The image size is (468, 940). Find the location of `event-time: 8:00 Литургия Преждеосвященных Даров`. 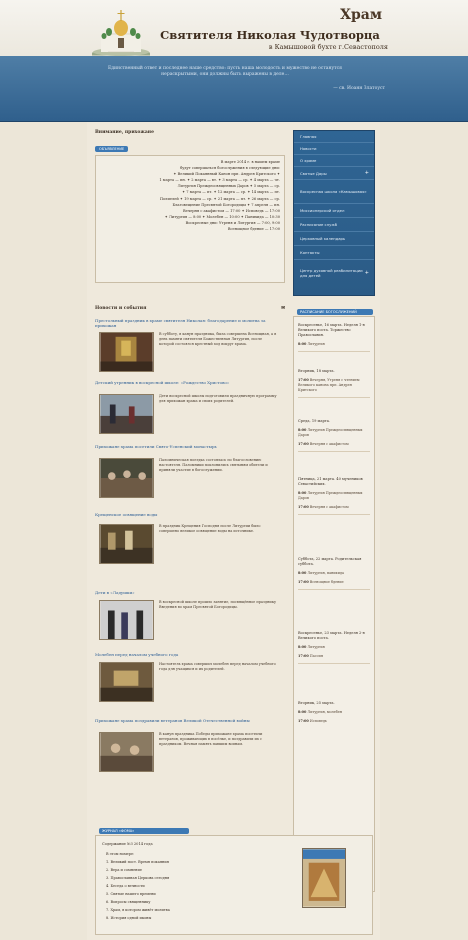

event-time: 8:00 Литургия Преждеосвященных Даров is located at coordinates (334, 496).